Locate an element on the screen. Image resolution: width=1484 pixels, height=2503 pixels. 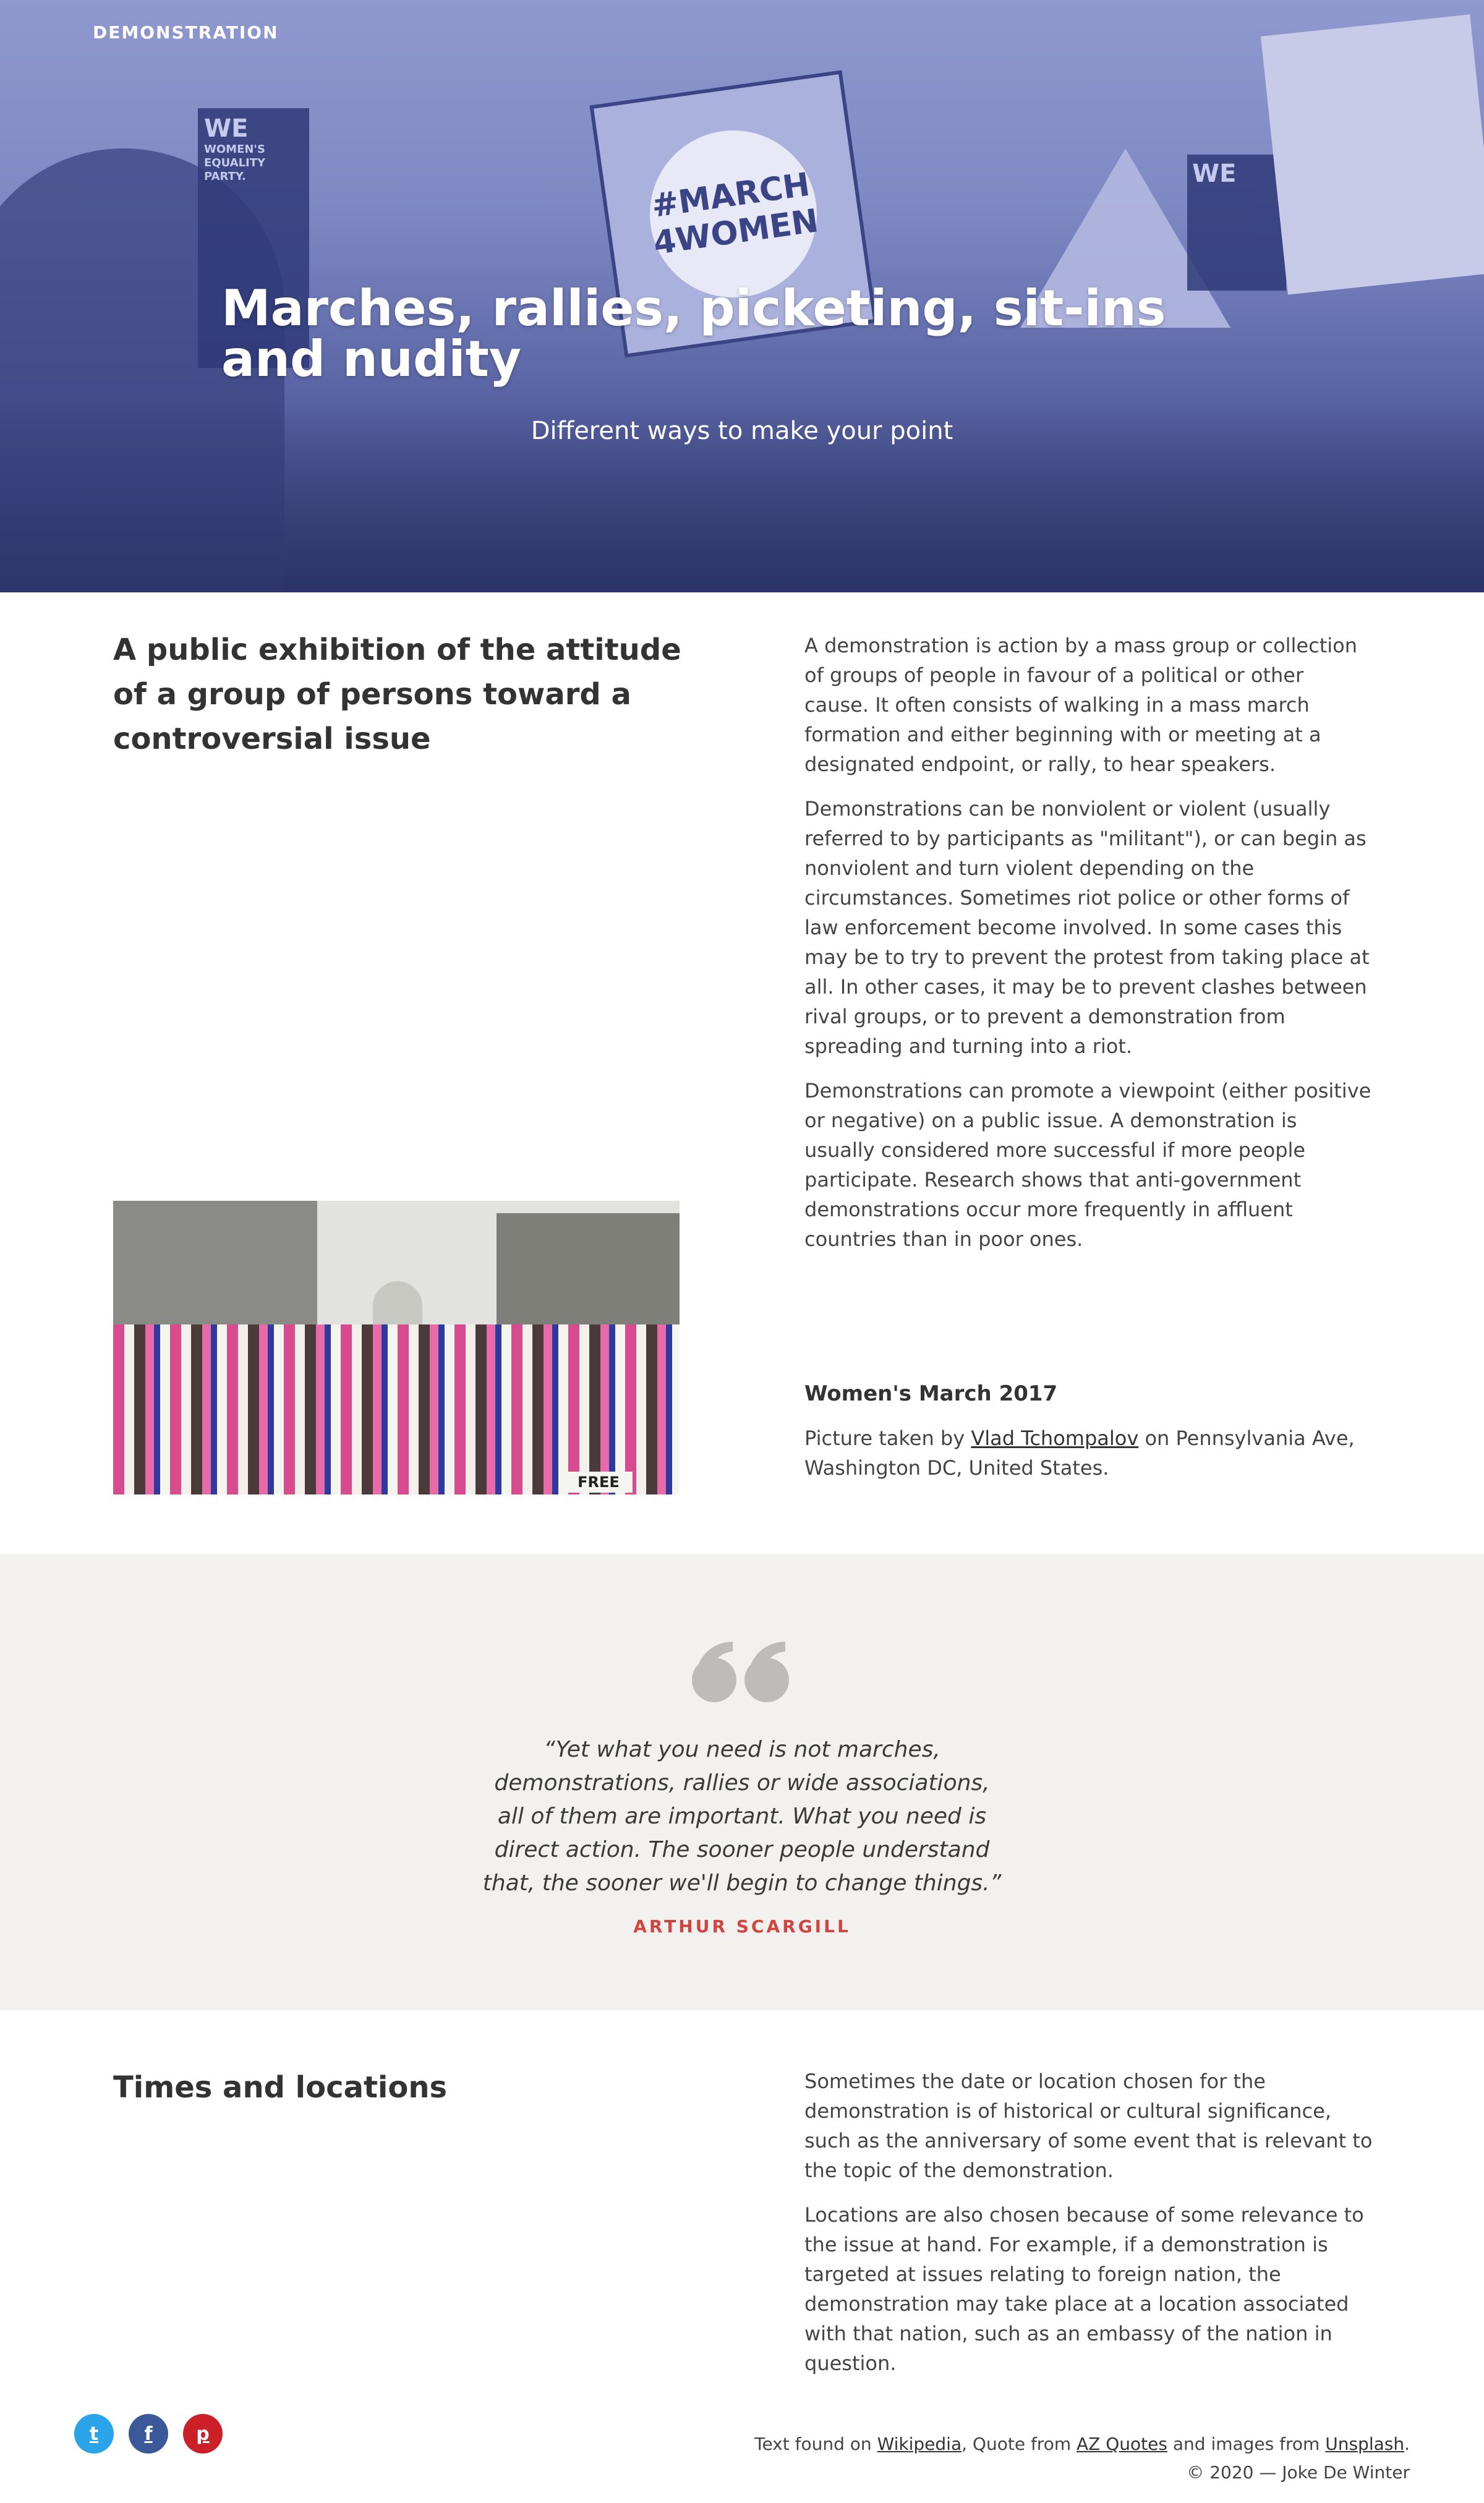
photo-sign-free: FREE is located at coordinates (599, 1482).